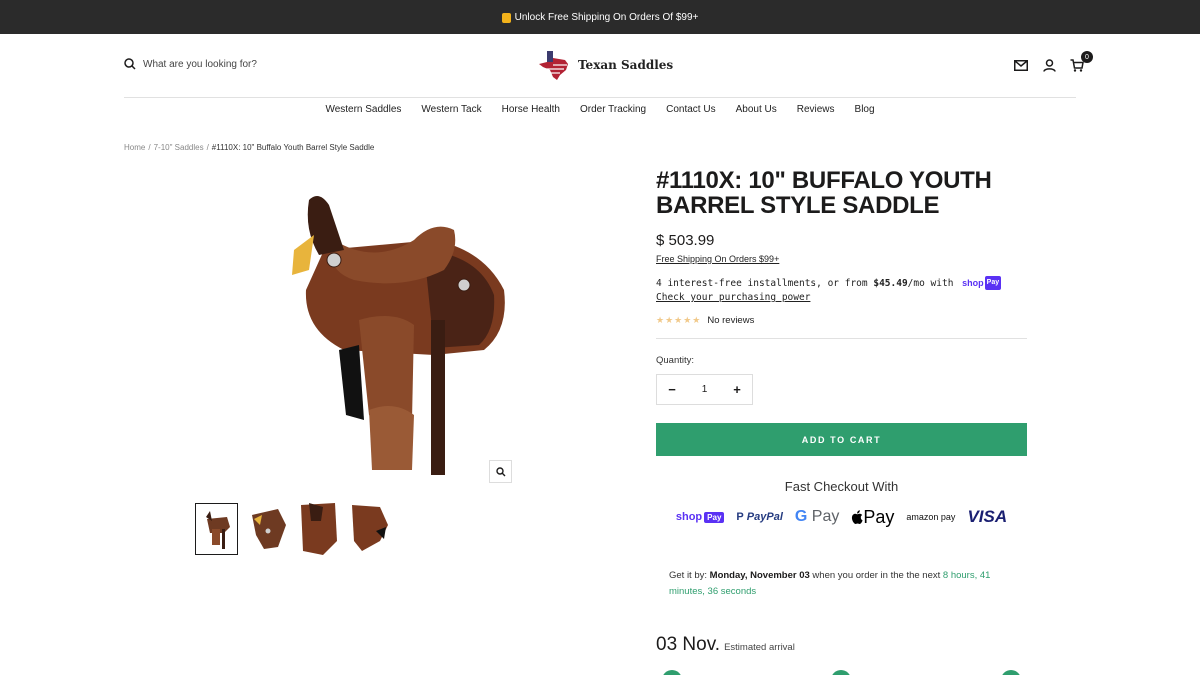 This screenshot has width=1200, height=675. I want to click on installments-amount: $45.49, so click(890, 283).